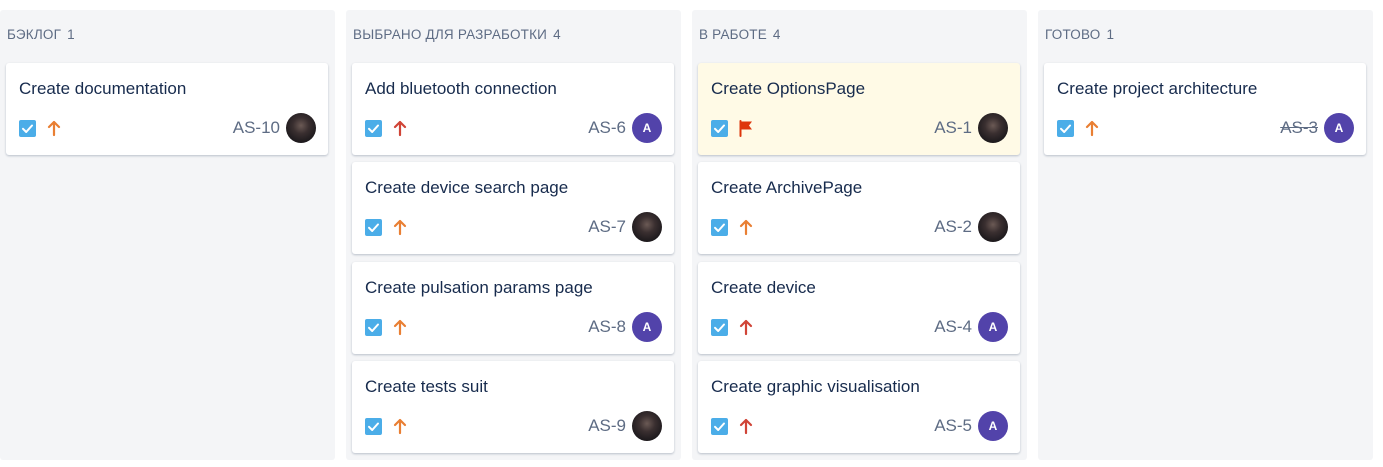  What do you see at coordinates (513, 308) in the screenshot?
I see `issue-card: Create pulsation params page AS-8 A` at bounding box center [513, 308].